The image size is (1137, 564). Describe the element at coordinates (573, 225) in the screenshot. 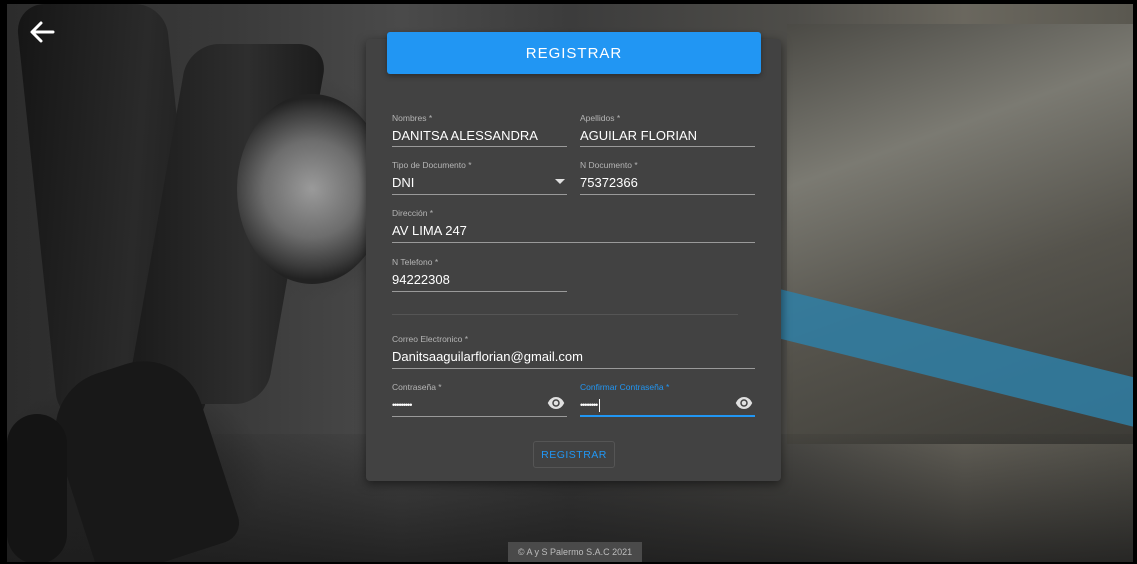

I see `direccion-field: Dirección * AV LIMA 247` at that location.